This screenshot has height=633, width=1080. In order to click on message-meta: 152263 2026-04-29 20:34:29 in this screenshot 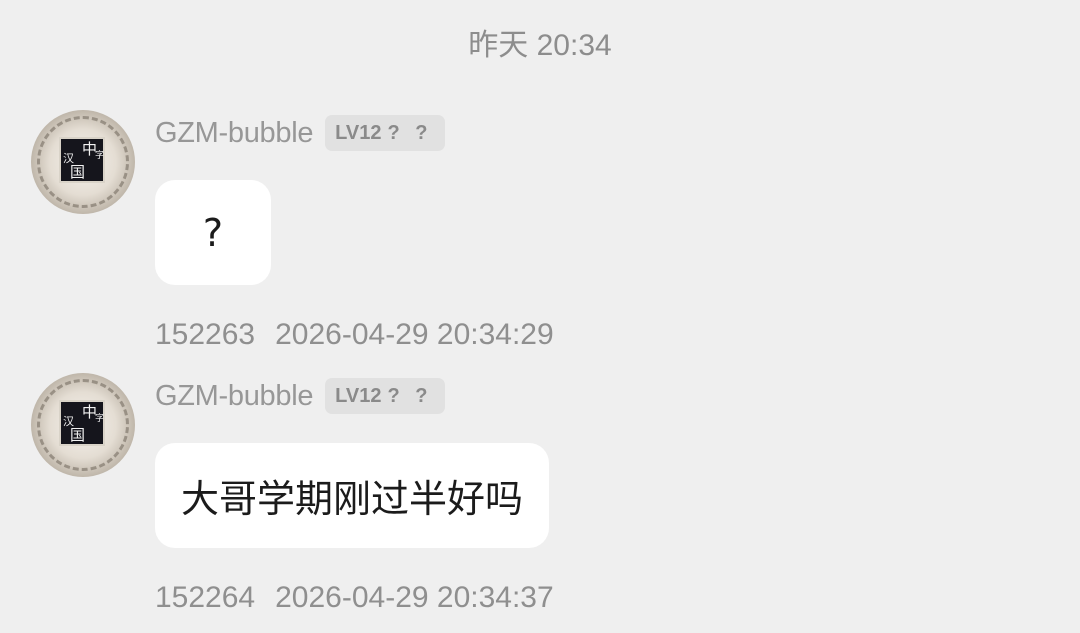, I will do `click(354, 335)`.